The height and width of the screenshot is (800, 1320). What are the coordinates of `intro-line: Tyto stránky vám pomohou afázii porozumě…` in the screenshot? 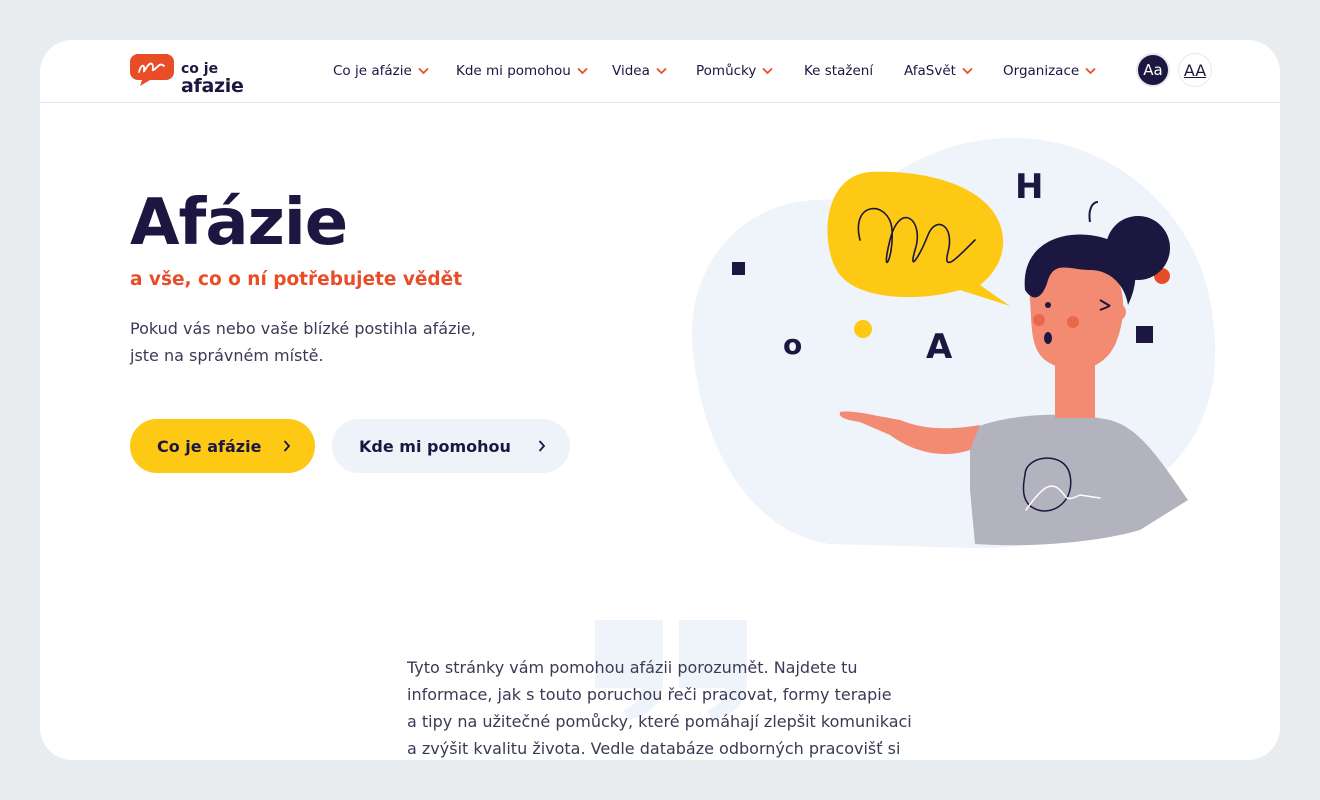 It's located at (632, 667).